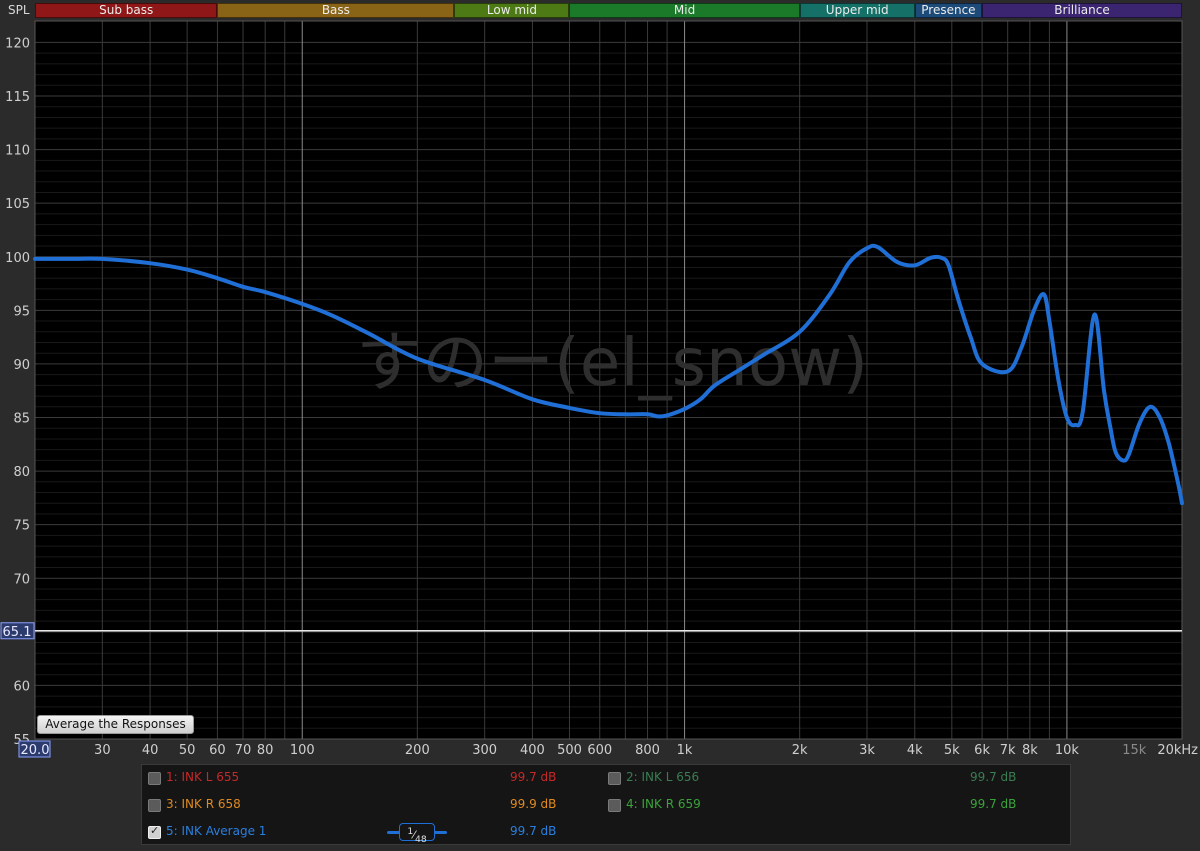 The height and width of the screenshot is (851, 1200). I want to click on legend-name-2: 2: INK L 656, so click(663, 777).